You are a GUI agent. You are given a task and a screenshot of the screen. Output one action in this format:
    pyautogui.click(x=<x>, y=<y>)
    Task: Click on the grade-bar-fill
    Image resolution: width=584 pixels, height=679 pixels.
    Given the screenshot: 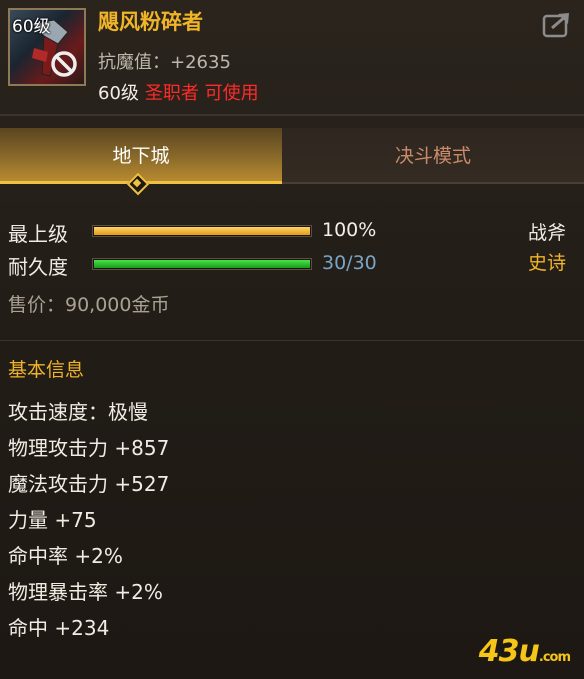 What is the action you would take?
    pyautogui.click(x=202, y=231)
    